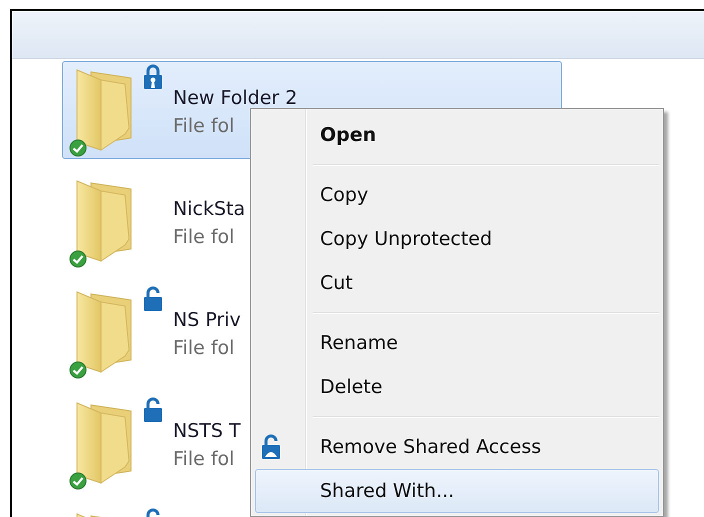  What do you see at coordinates (207, 431) in the screenshot?
I see `file-name: NSTS T` at bounding box center [207, 431].